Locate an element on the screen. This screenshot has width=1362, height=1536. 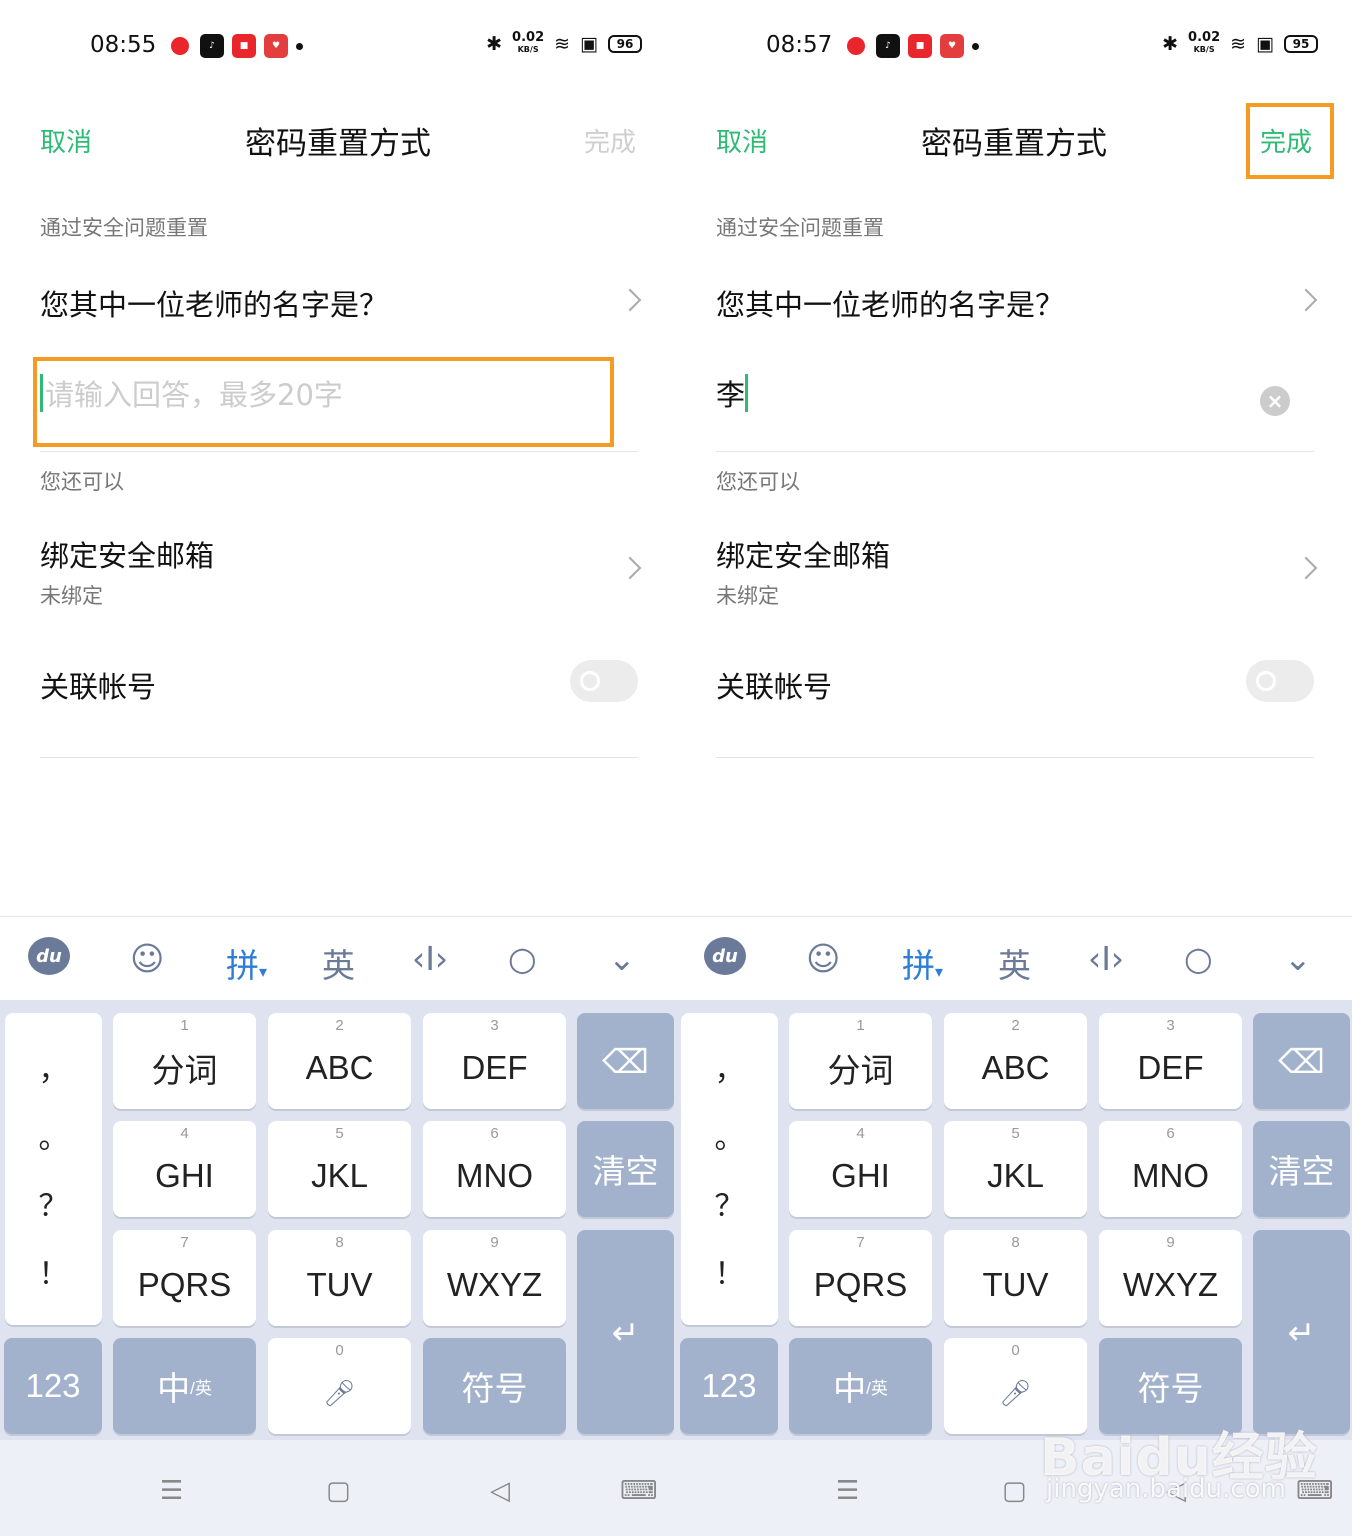
highlight-box-input is located at coordinates (323, 402).